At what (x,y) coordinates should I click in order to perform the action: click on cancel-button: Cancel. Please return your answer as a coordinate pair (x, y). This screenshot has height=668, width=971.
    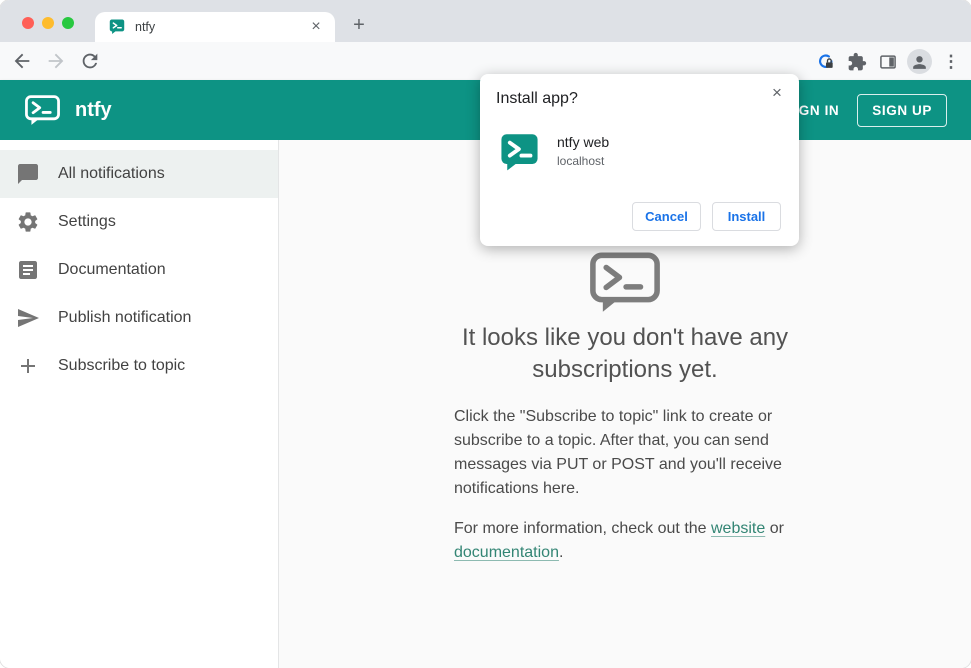
    Looking at the image, I should click on (666, 216).